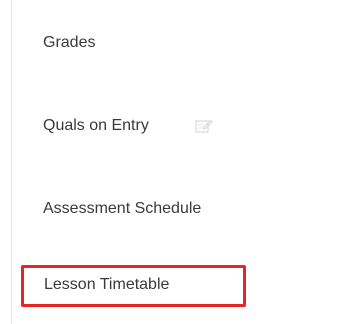 The height and width of the screenshot is (324, 341). Describe the element at coordinates (122, 208) in the screenshot. I see `sidebar-item-label: Assessment Schedule` at that location.